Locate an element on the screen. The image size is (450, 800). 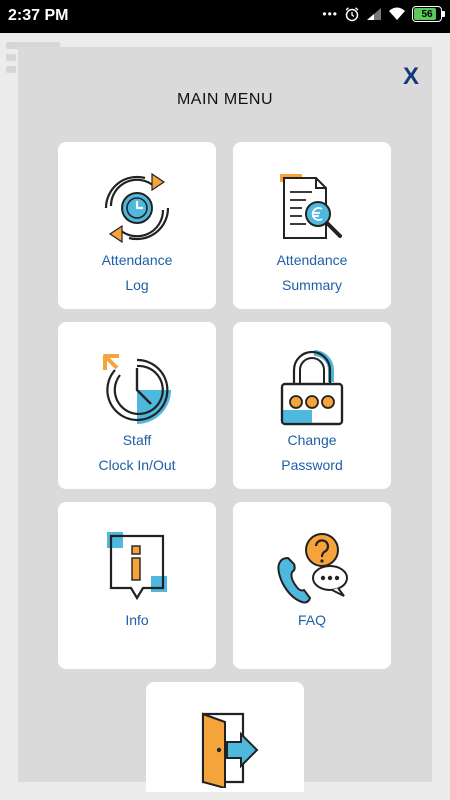
tile-label-line2: Log is located at coordinates (137, 285).